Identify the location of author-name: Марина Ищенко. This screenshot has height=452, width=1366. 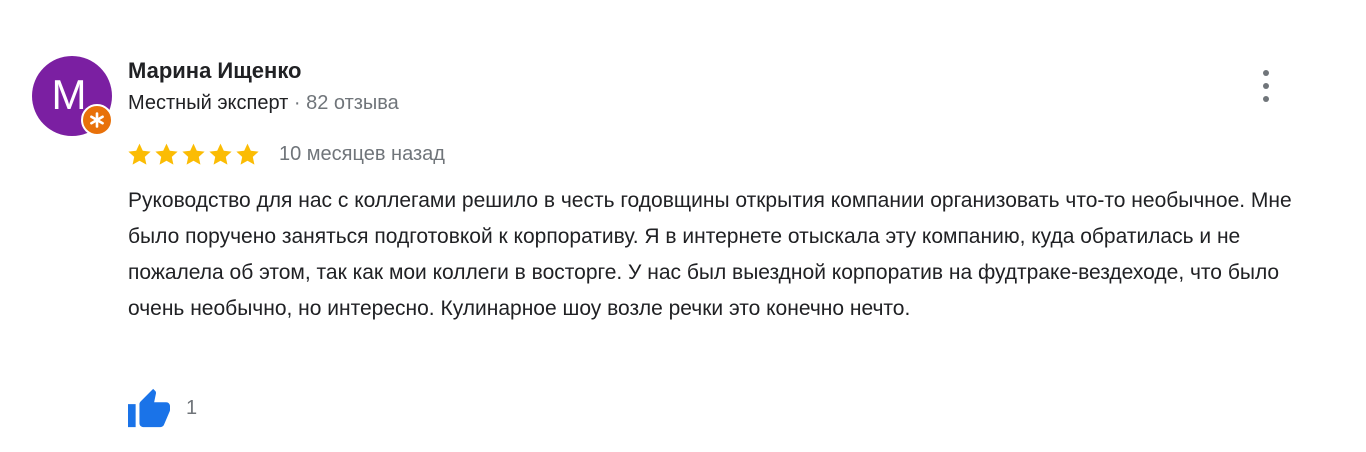
(215, 71).